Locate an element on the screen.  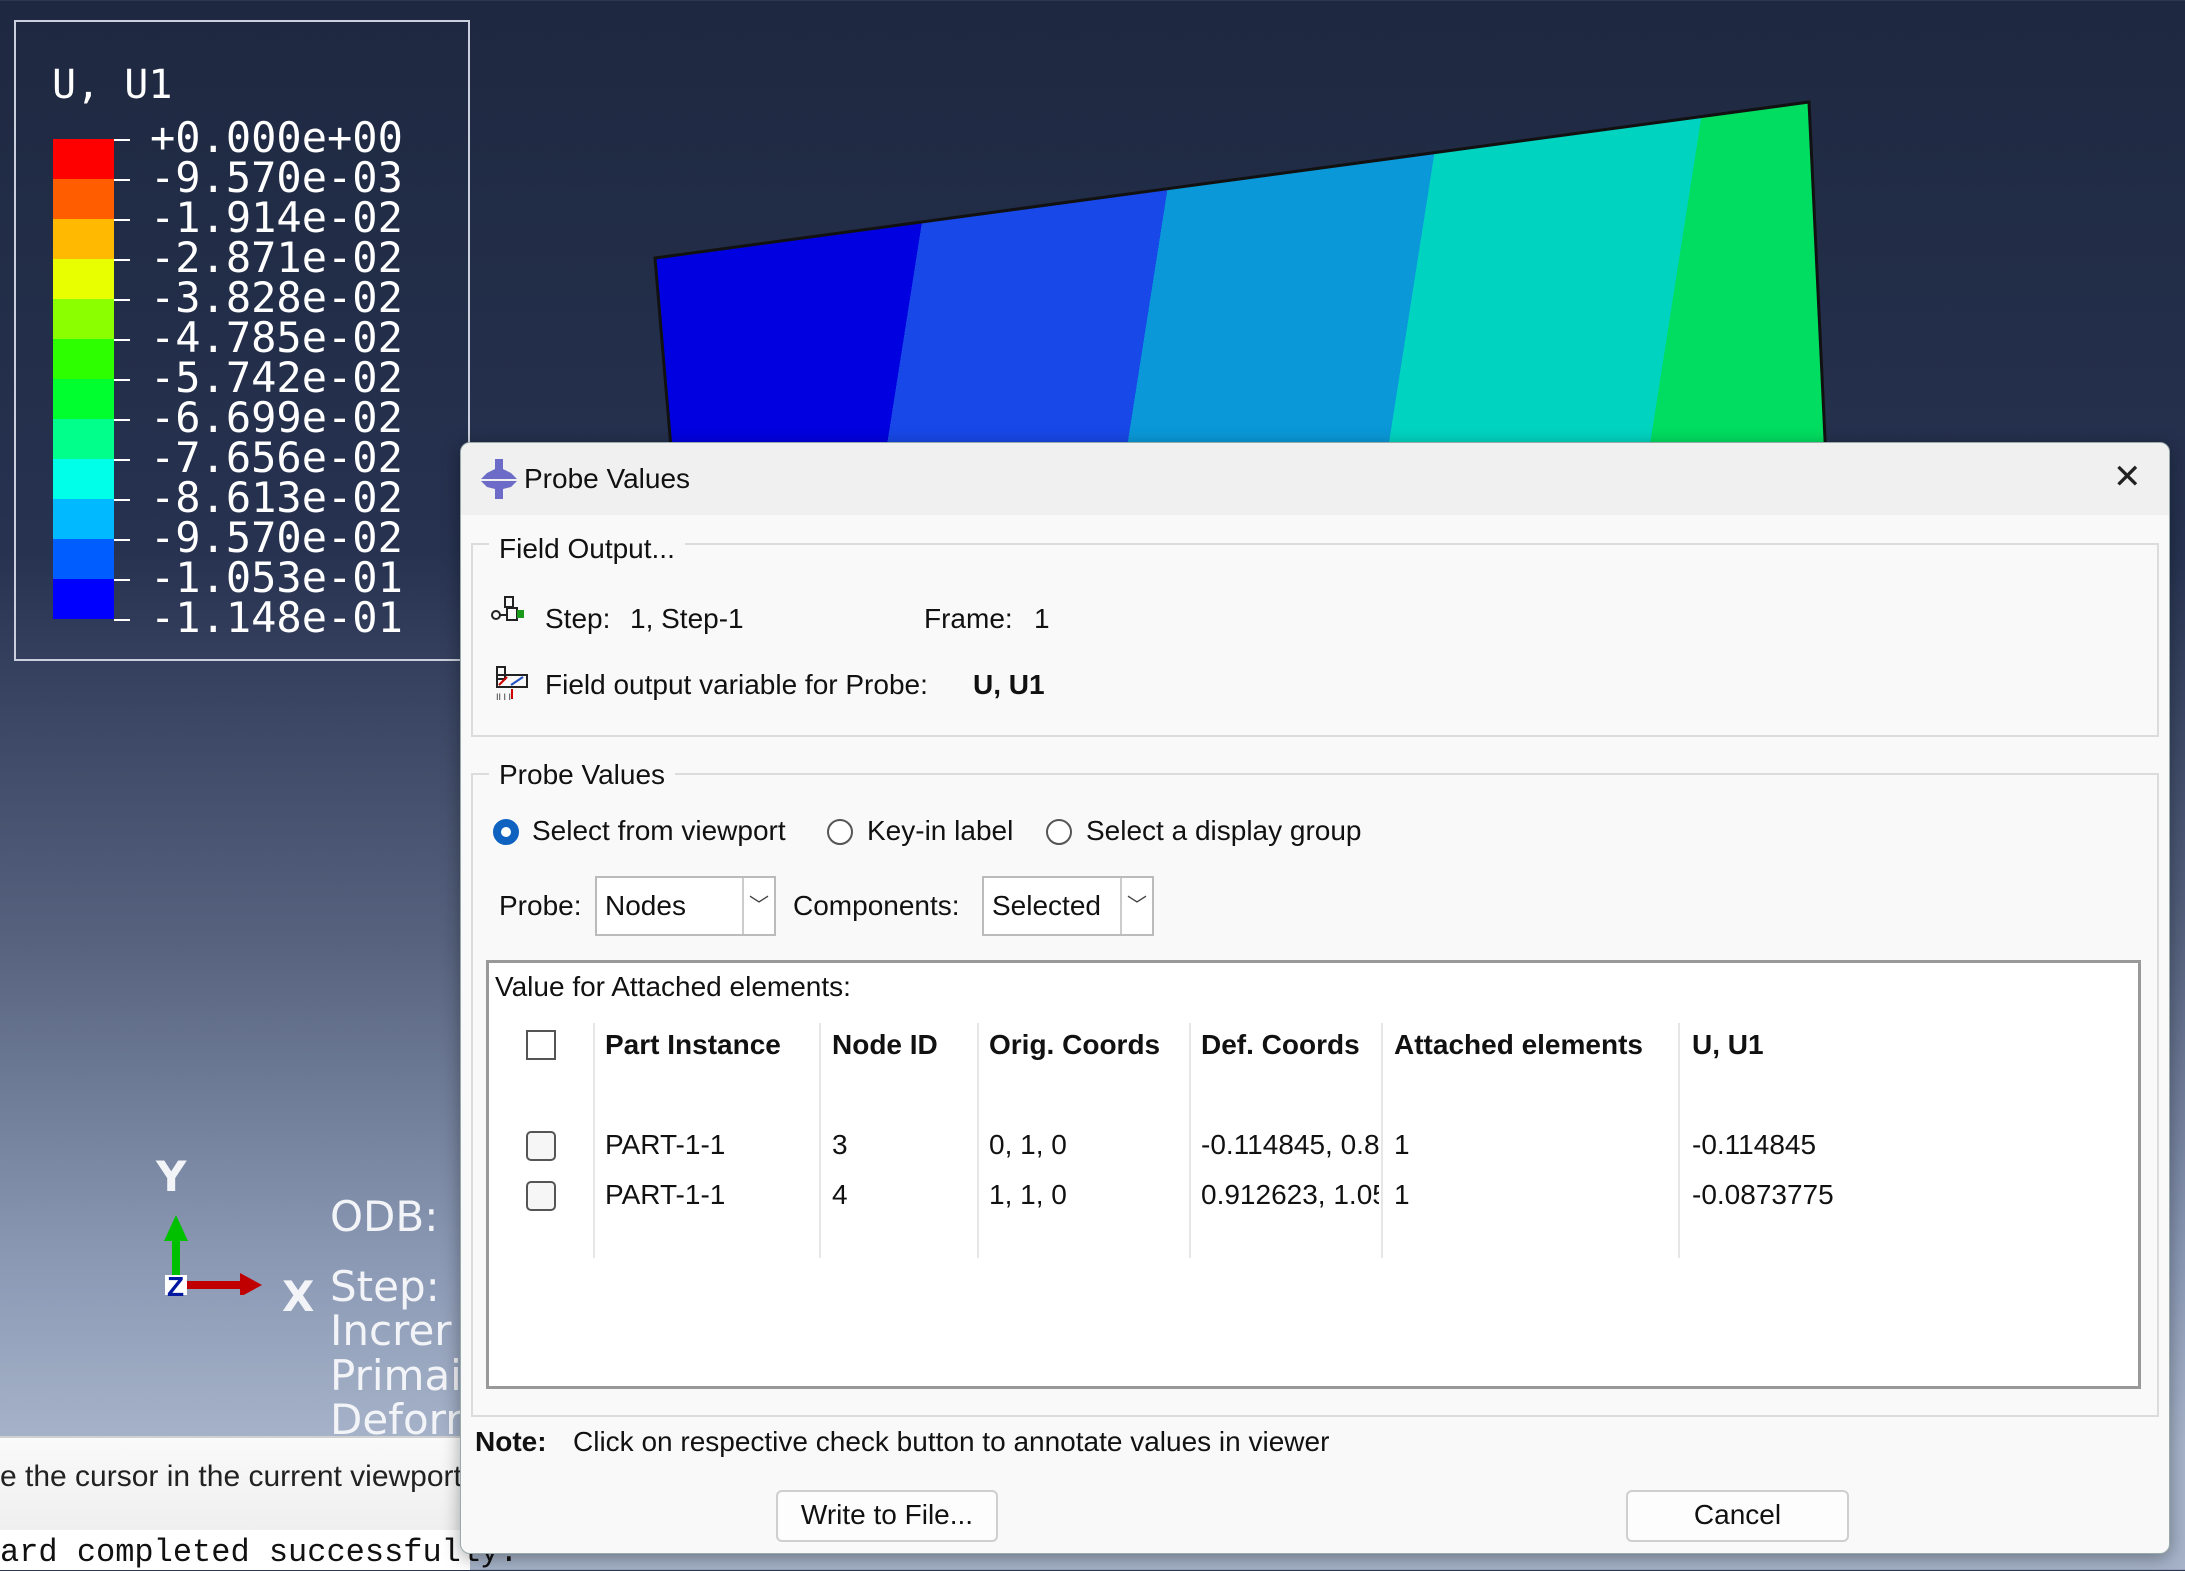
radio-select-display-group is located at coordinates (1059, 832).